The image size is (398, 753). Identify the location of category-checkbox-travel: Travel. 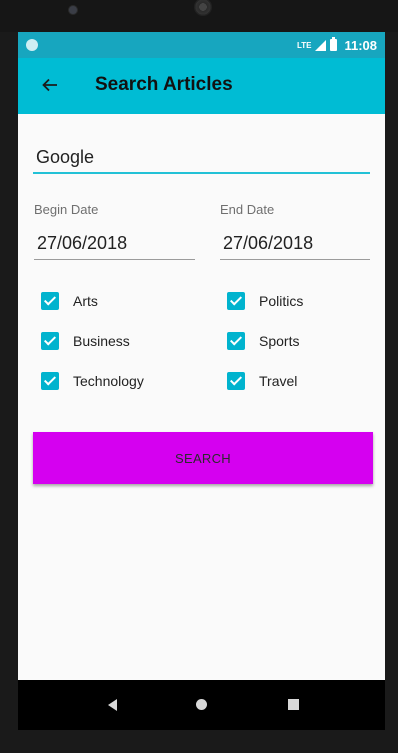
(262, 381).